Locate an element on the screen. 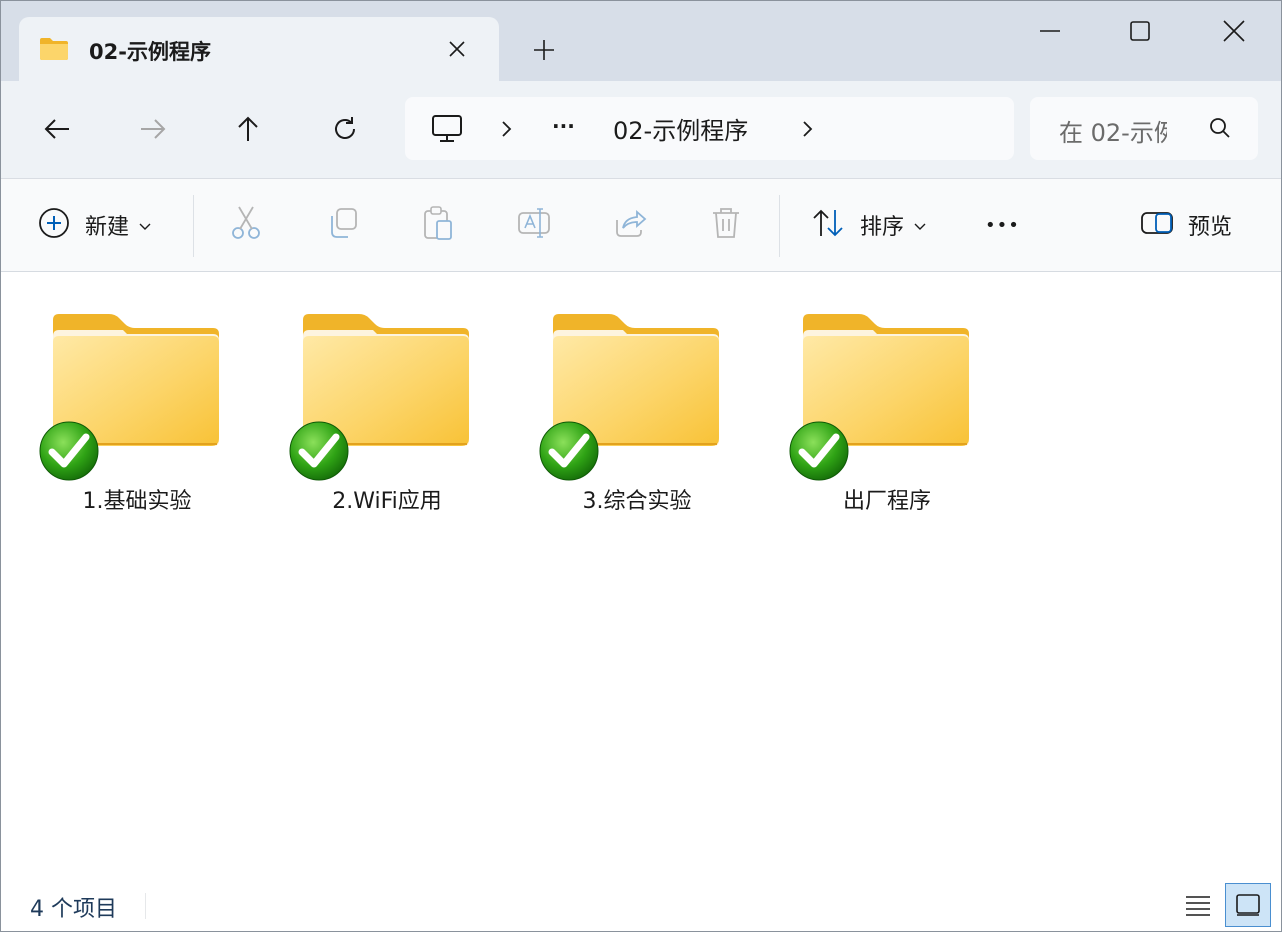 This screenshot has height=932, width=1282. folder-item: 1.基础实验 is located at coordinates (126, 417).